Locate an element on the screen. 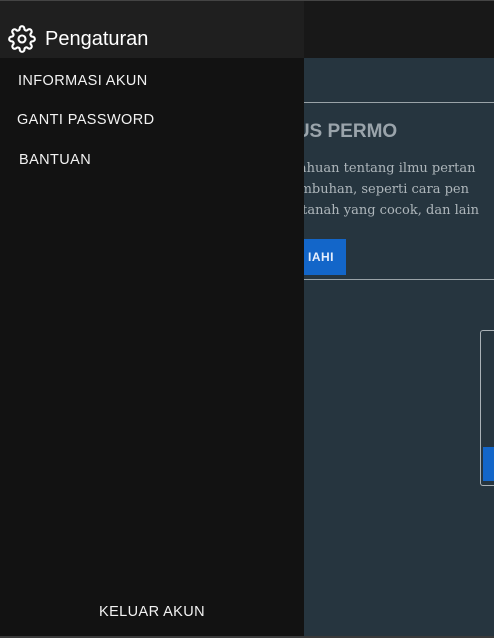 The height and width of the screenshot is (638, 494). drawer-header: Pengaturan is located at coordinates (152, 29).